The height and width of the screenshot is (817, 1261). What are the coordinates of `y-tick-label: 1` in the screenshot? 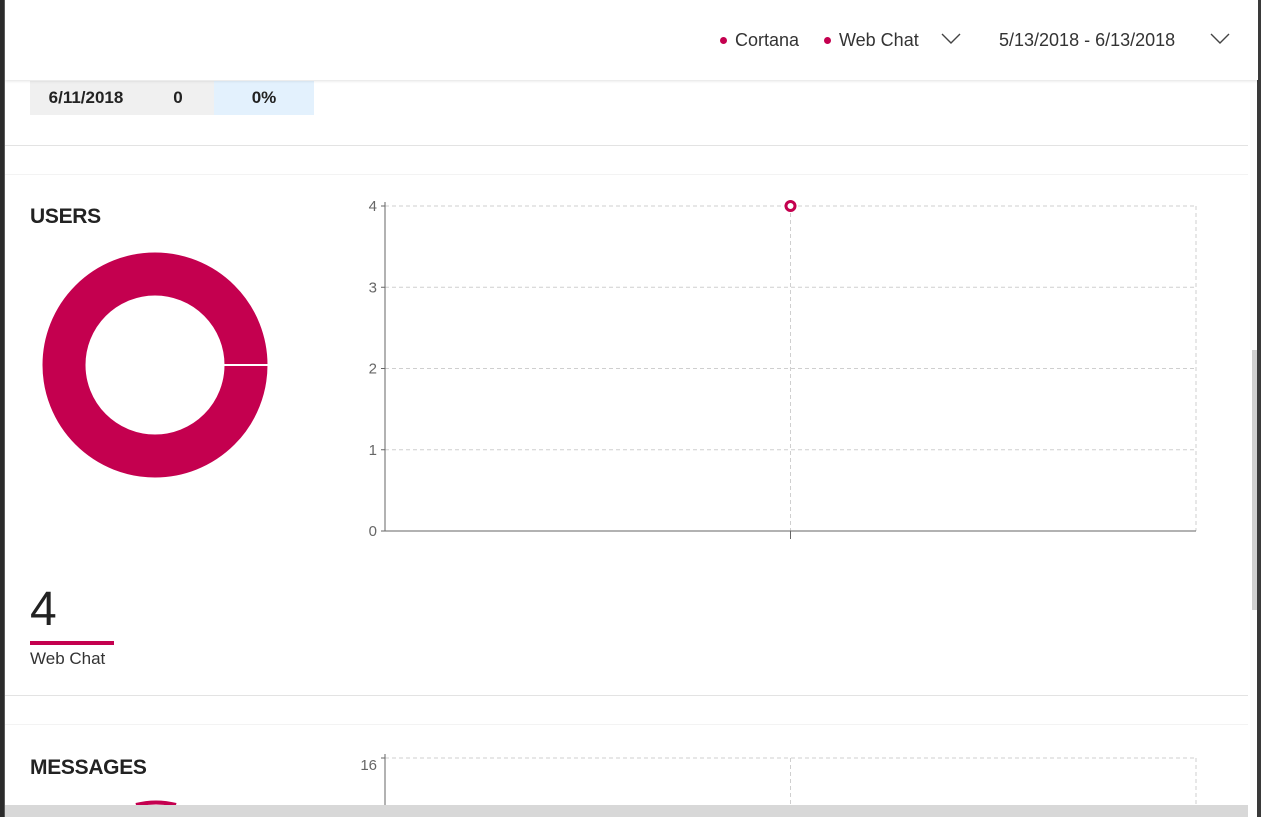 It's located at (373, 450).